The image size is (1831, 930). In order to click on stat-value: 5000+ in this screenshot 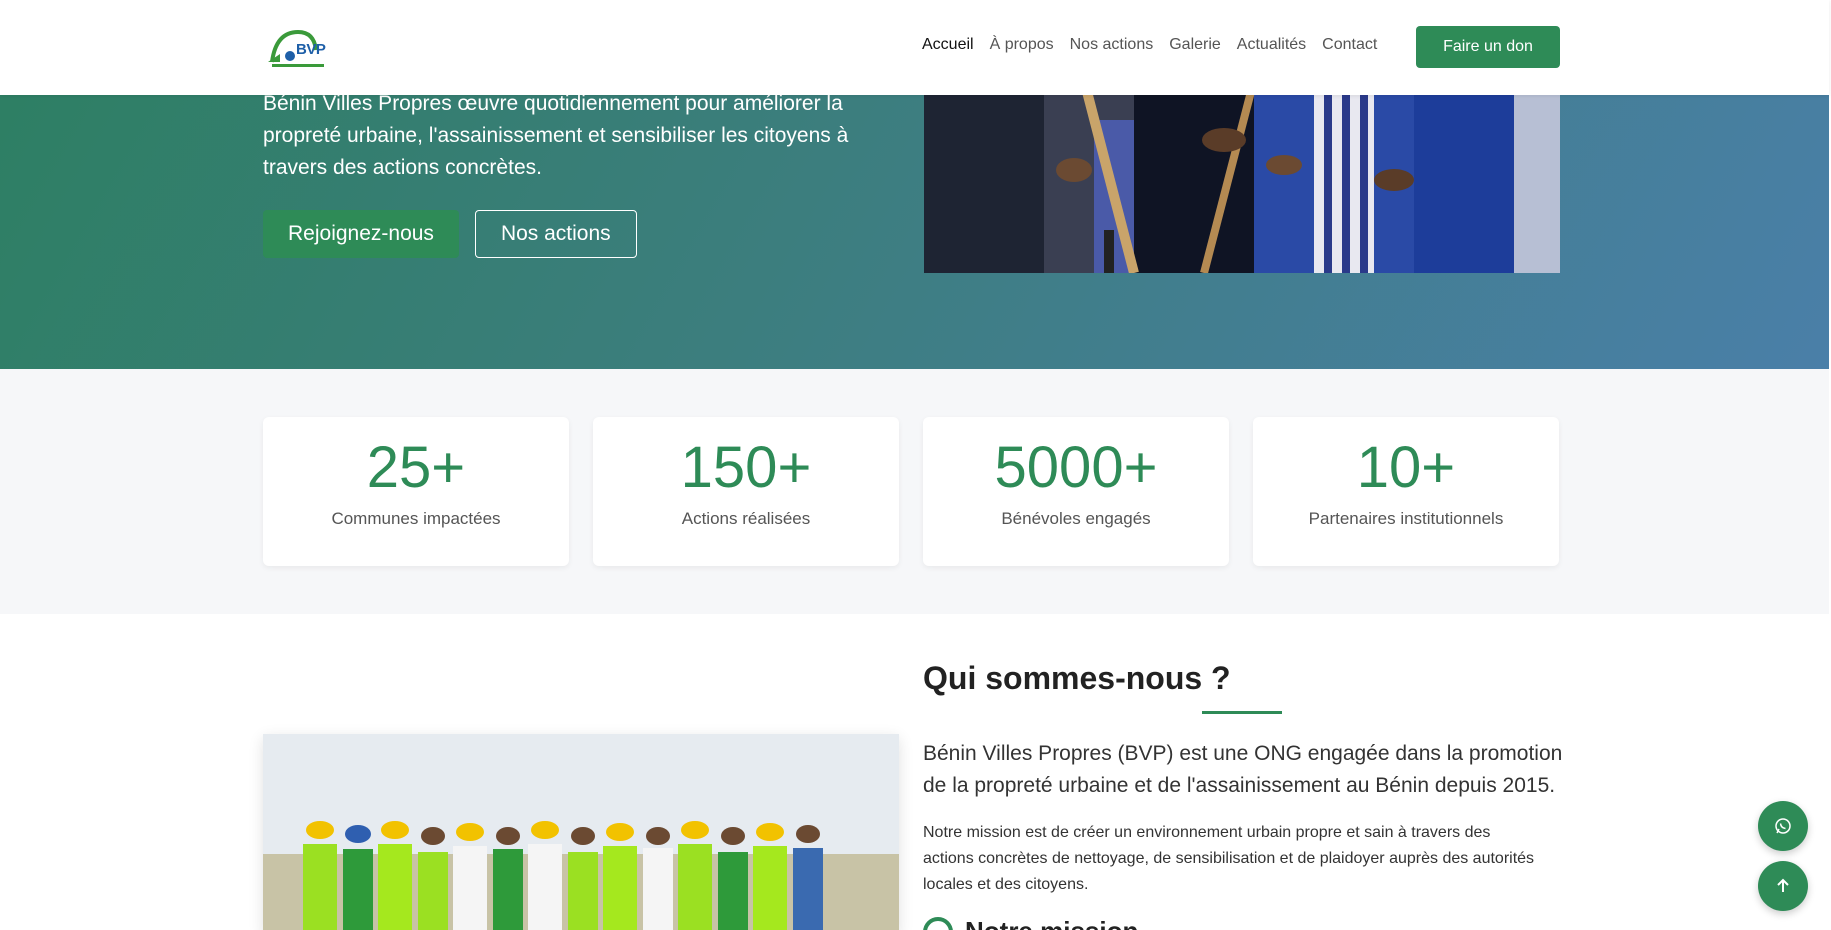, I will do `click(1076, 467)`.